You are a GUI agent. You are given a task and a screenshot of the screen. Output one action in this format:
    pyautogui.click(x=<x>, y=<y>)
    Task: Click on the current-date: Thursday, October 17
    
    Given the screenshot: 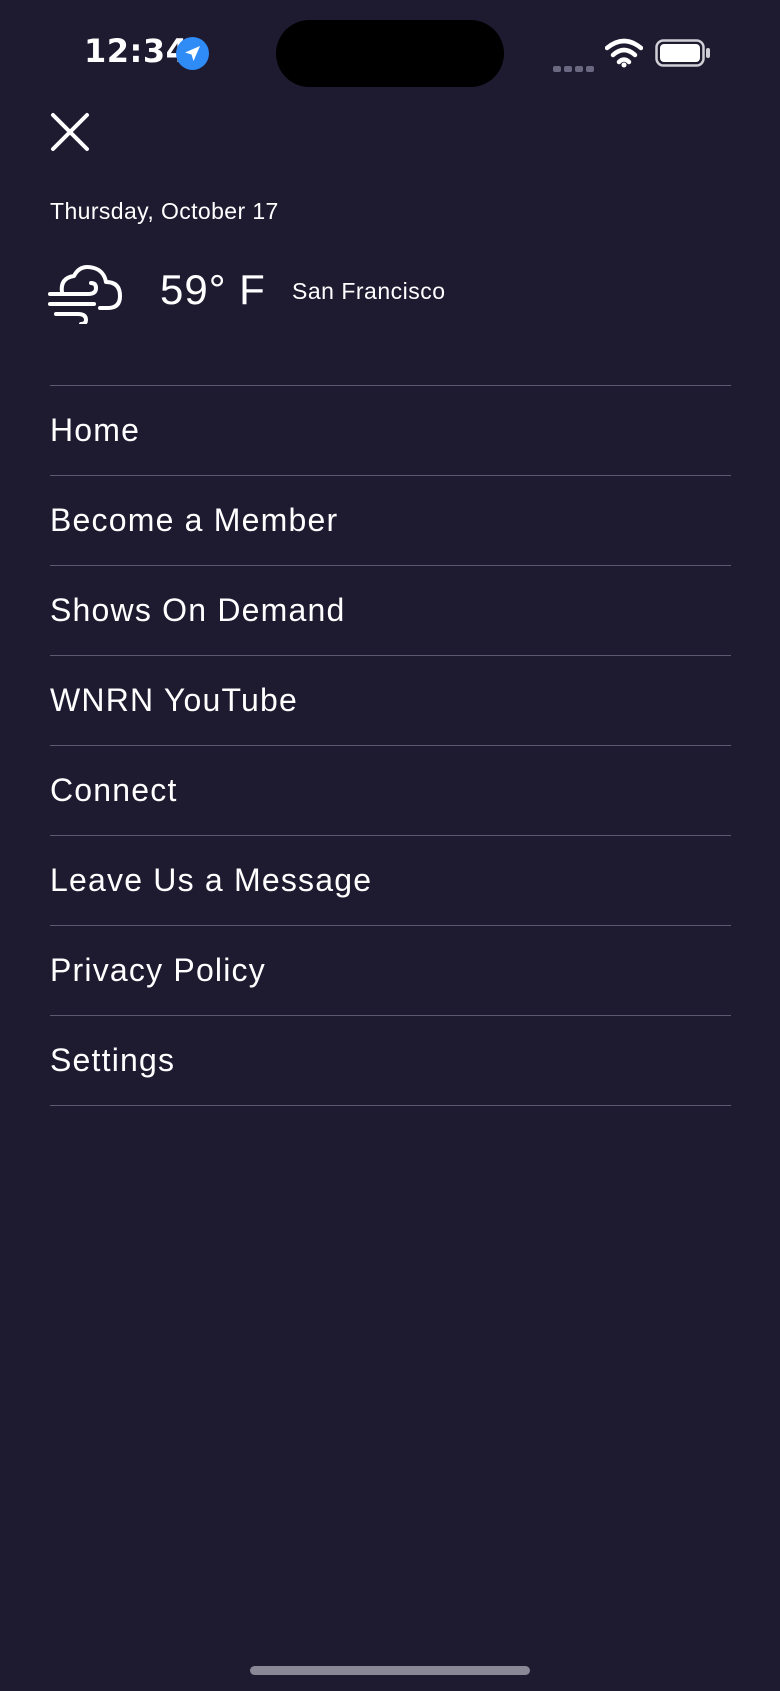 What is the action you would take?
    pyautogui.click(x=164, y=211)
    